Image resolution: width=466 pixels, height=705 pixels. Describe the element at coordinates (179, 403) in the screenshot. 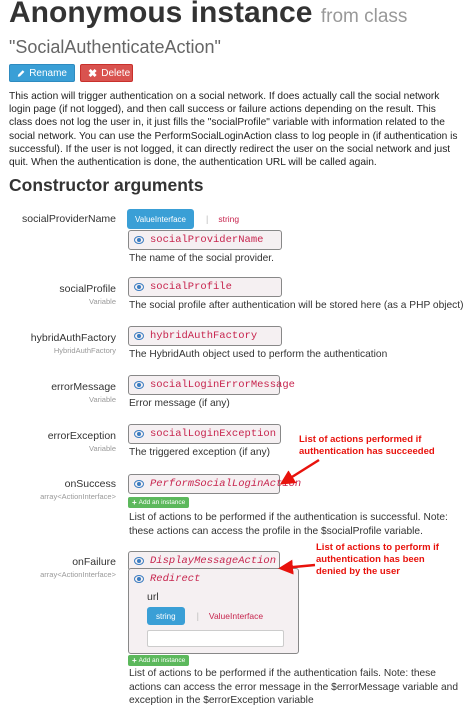

I see `arg-help: Error message (if any)` at that location.